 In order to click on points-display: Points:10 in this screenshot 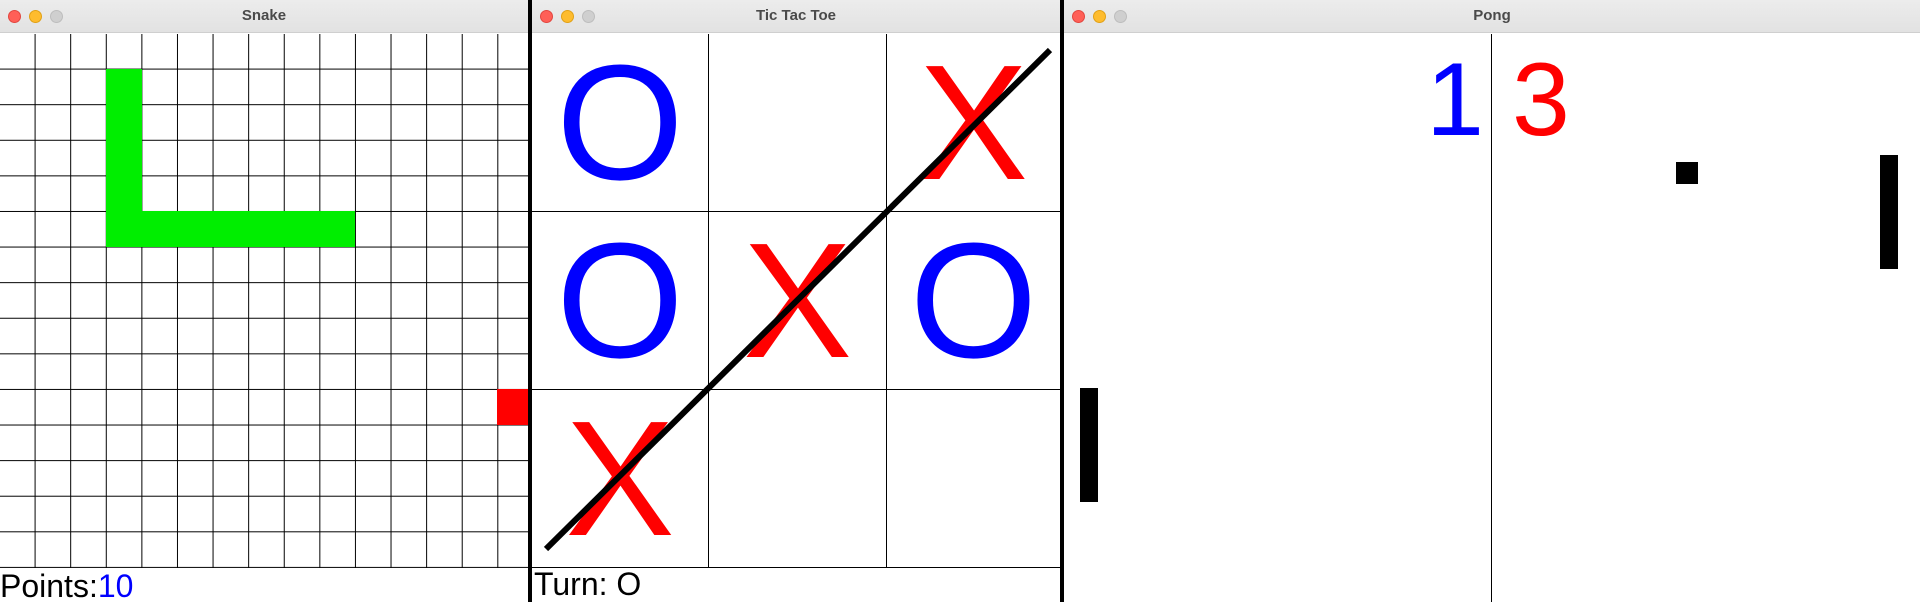, I will do `click(66, 585)`.